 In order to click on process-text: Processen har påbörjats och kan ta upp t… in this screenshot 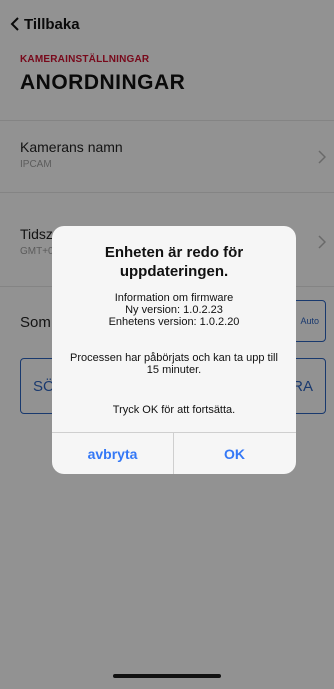, I will do `click(174, 364)`.